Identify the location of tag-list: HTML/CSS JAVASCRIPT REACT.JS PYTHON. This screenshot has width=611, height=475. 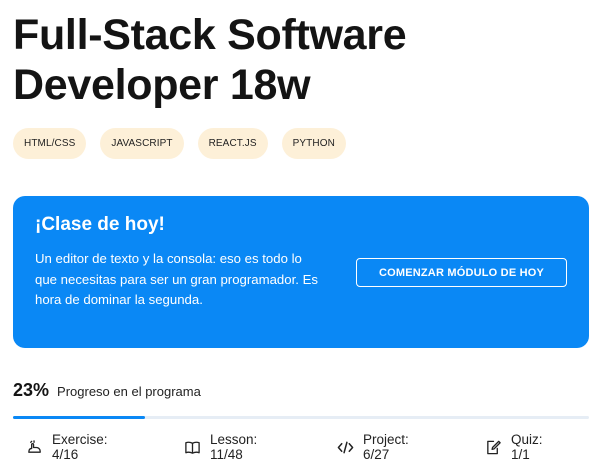
(179, 143).